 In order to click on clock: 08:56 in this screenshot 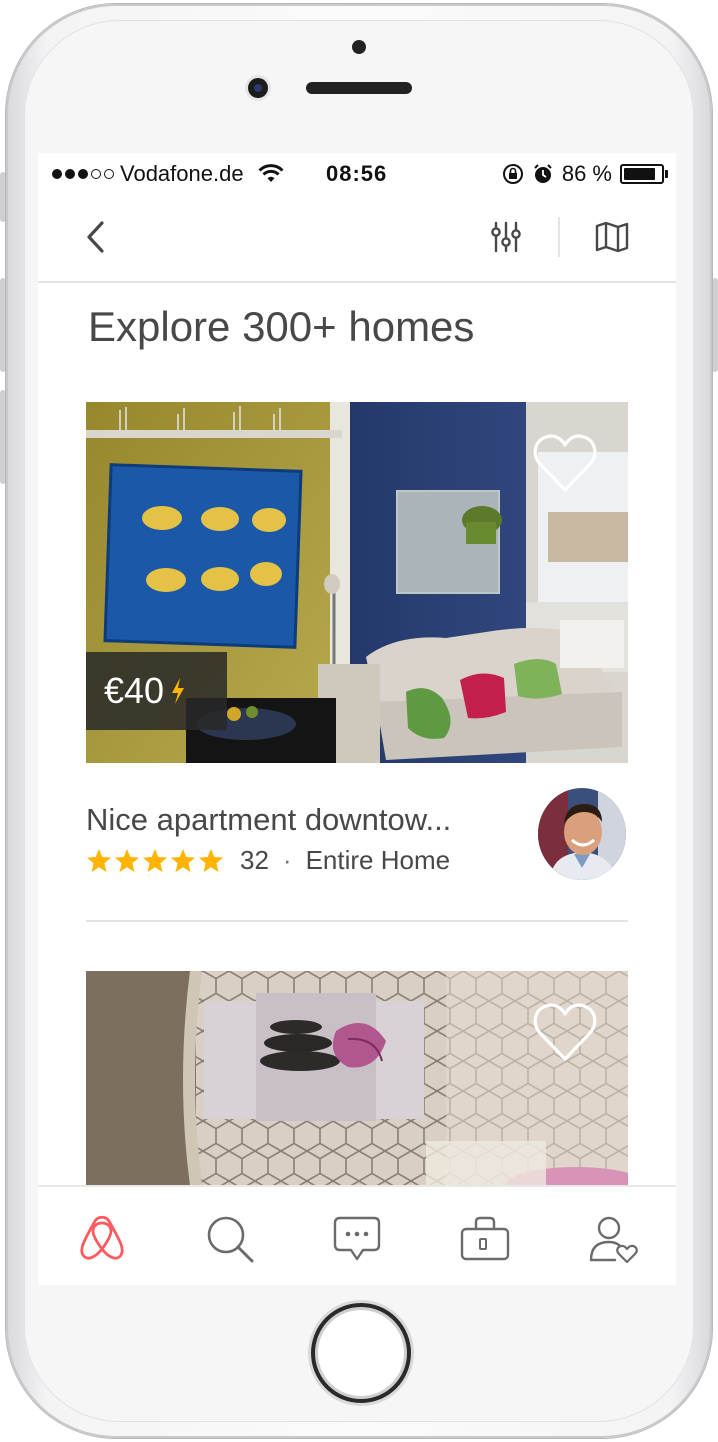, I will do `click(357, 173)`.